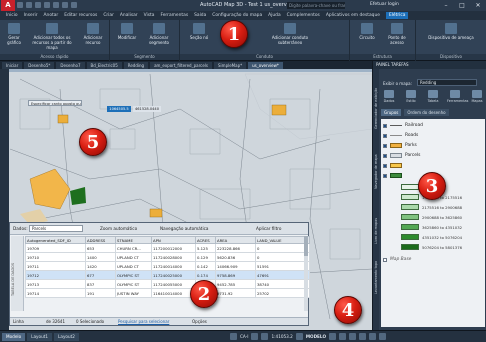 This screenshot has height=342, width=486. I want to click on table-cell: 837, so click(100, 284).